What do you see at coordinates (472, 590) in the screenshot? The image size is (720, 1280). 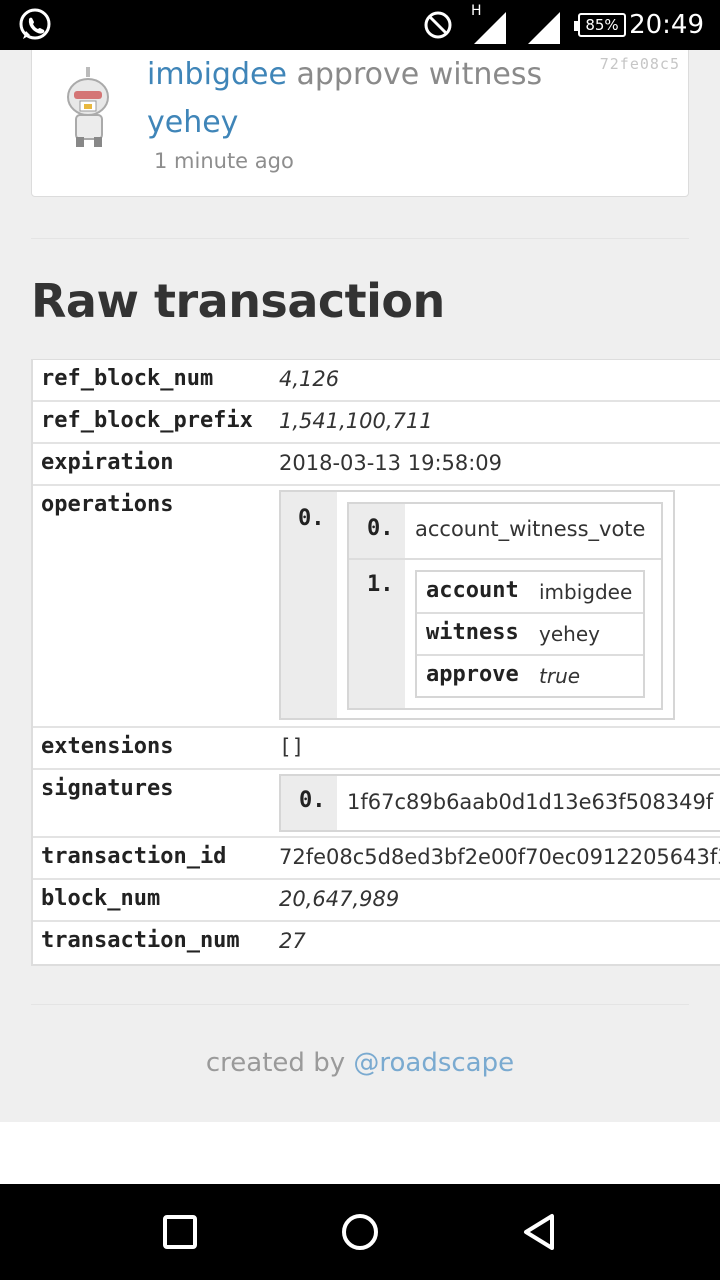 I see `field-key: account` at bounding box center [472, 590].